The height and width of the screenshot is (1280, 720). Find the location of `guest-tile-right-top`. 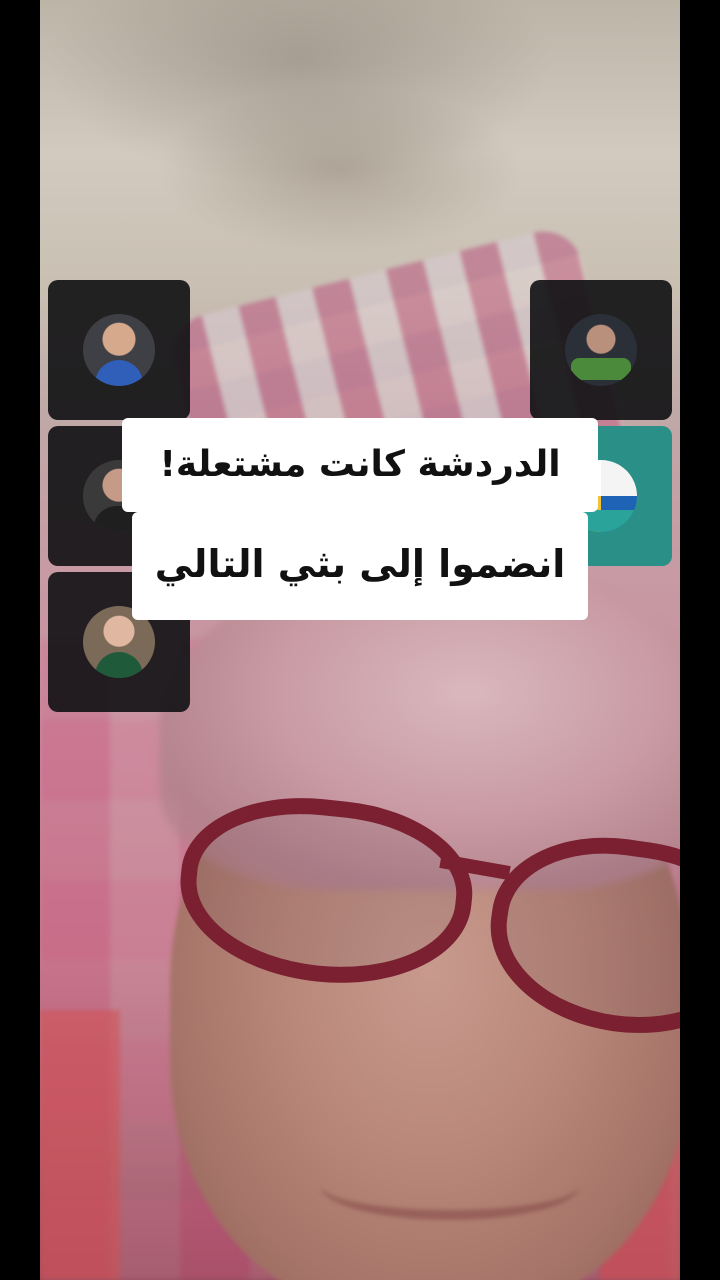

guest-tile-right-top is located at coordinates (601, 350).